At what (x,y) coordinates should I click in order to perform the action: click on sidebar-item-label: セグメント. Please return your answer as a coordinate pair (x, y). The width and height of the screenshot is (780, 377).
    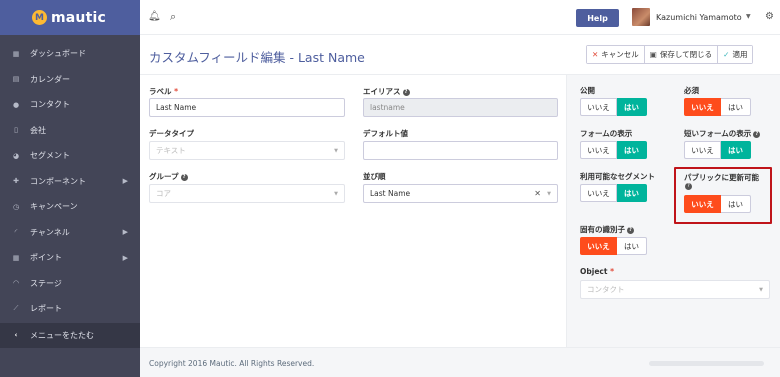
    Looking at the image, I should click on (50, 156).